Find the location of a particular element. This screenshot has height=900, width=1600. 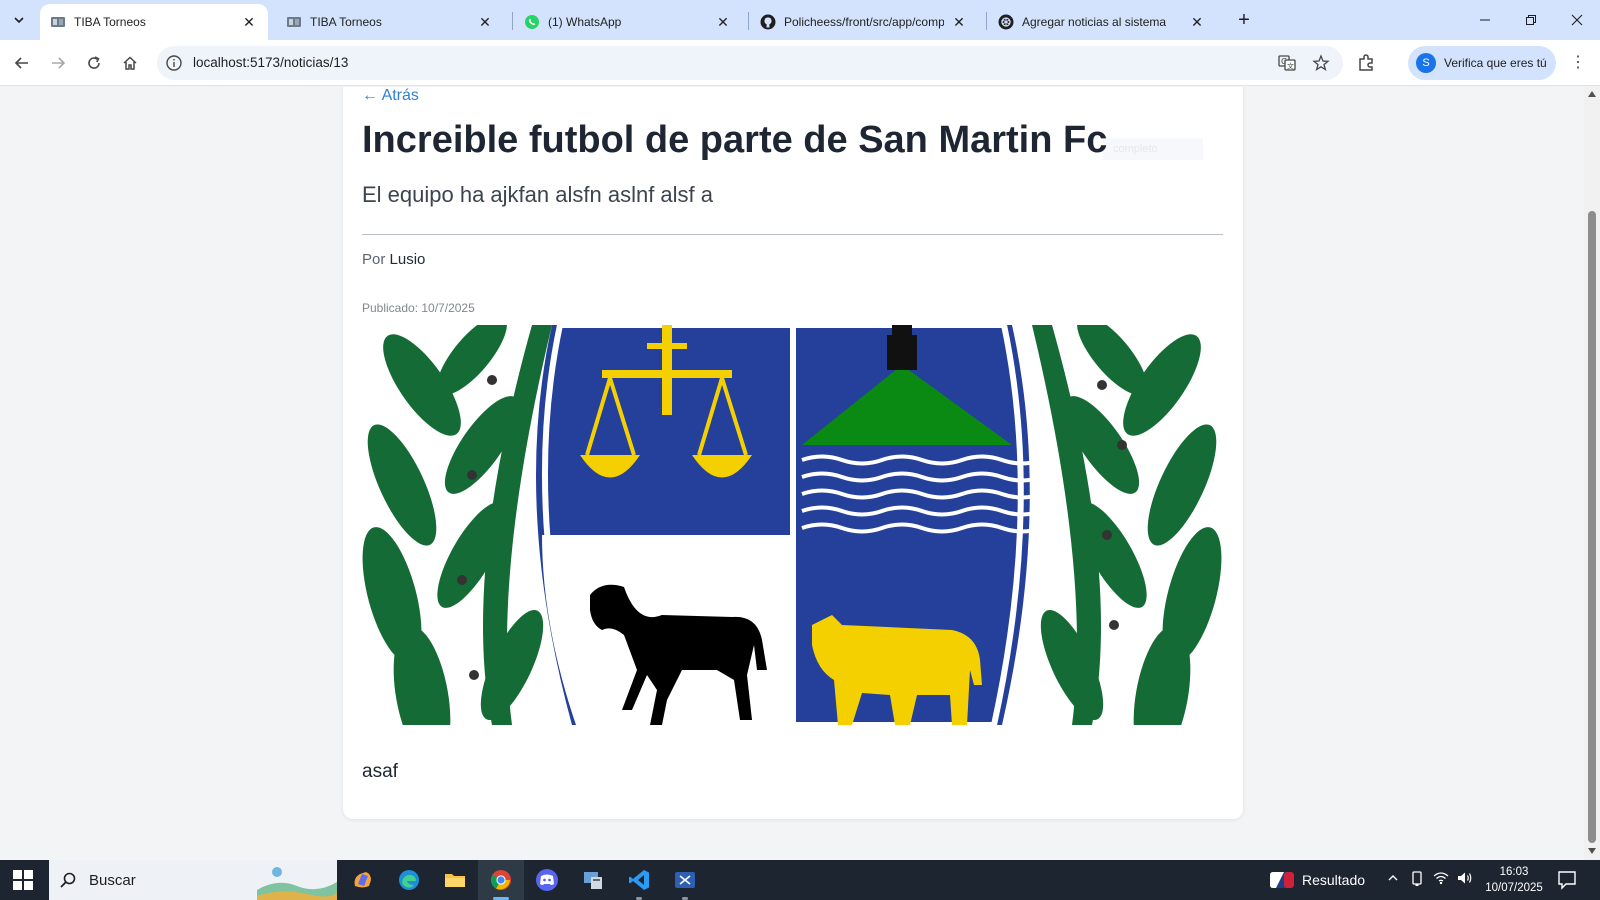

github-icon is located at coordinates (768, 22).